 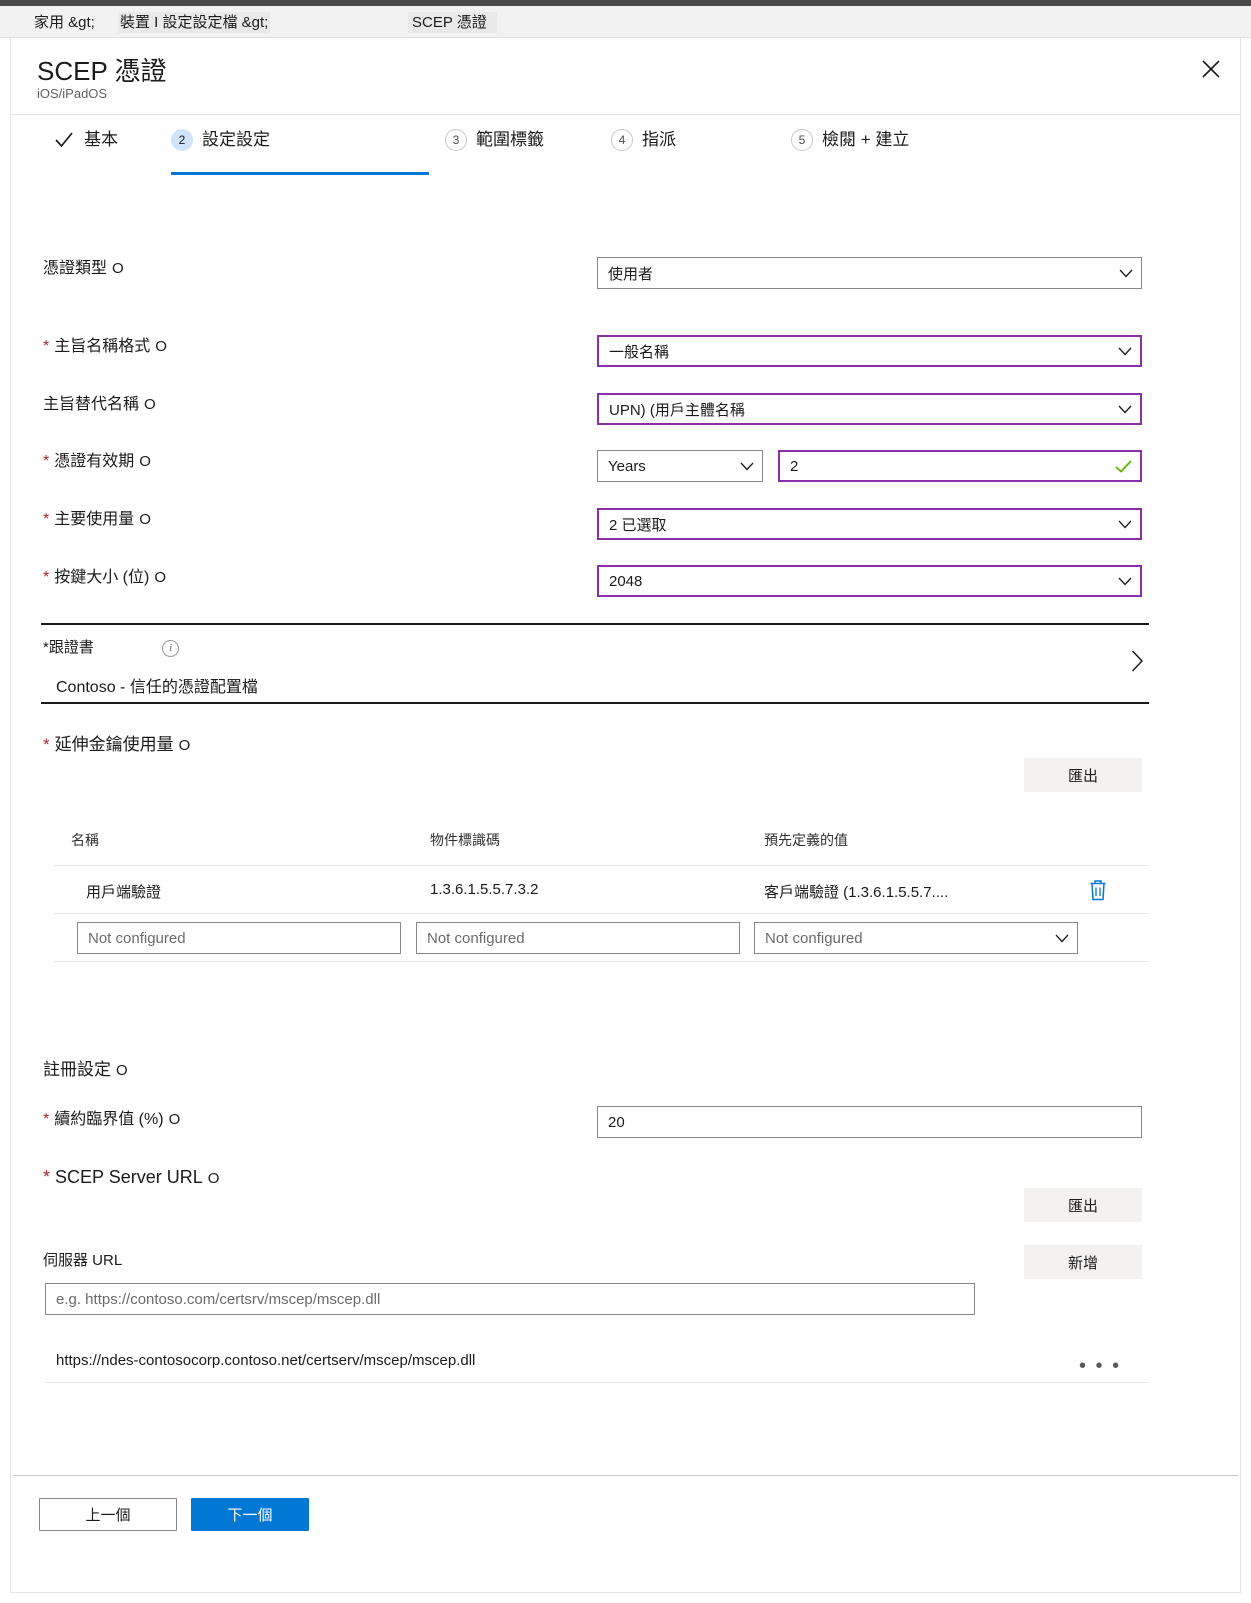 I want to click on validity-period-unit-select: Years, so click(x=680, y=466).